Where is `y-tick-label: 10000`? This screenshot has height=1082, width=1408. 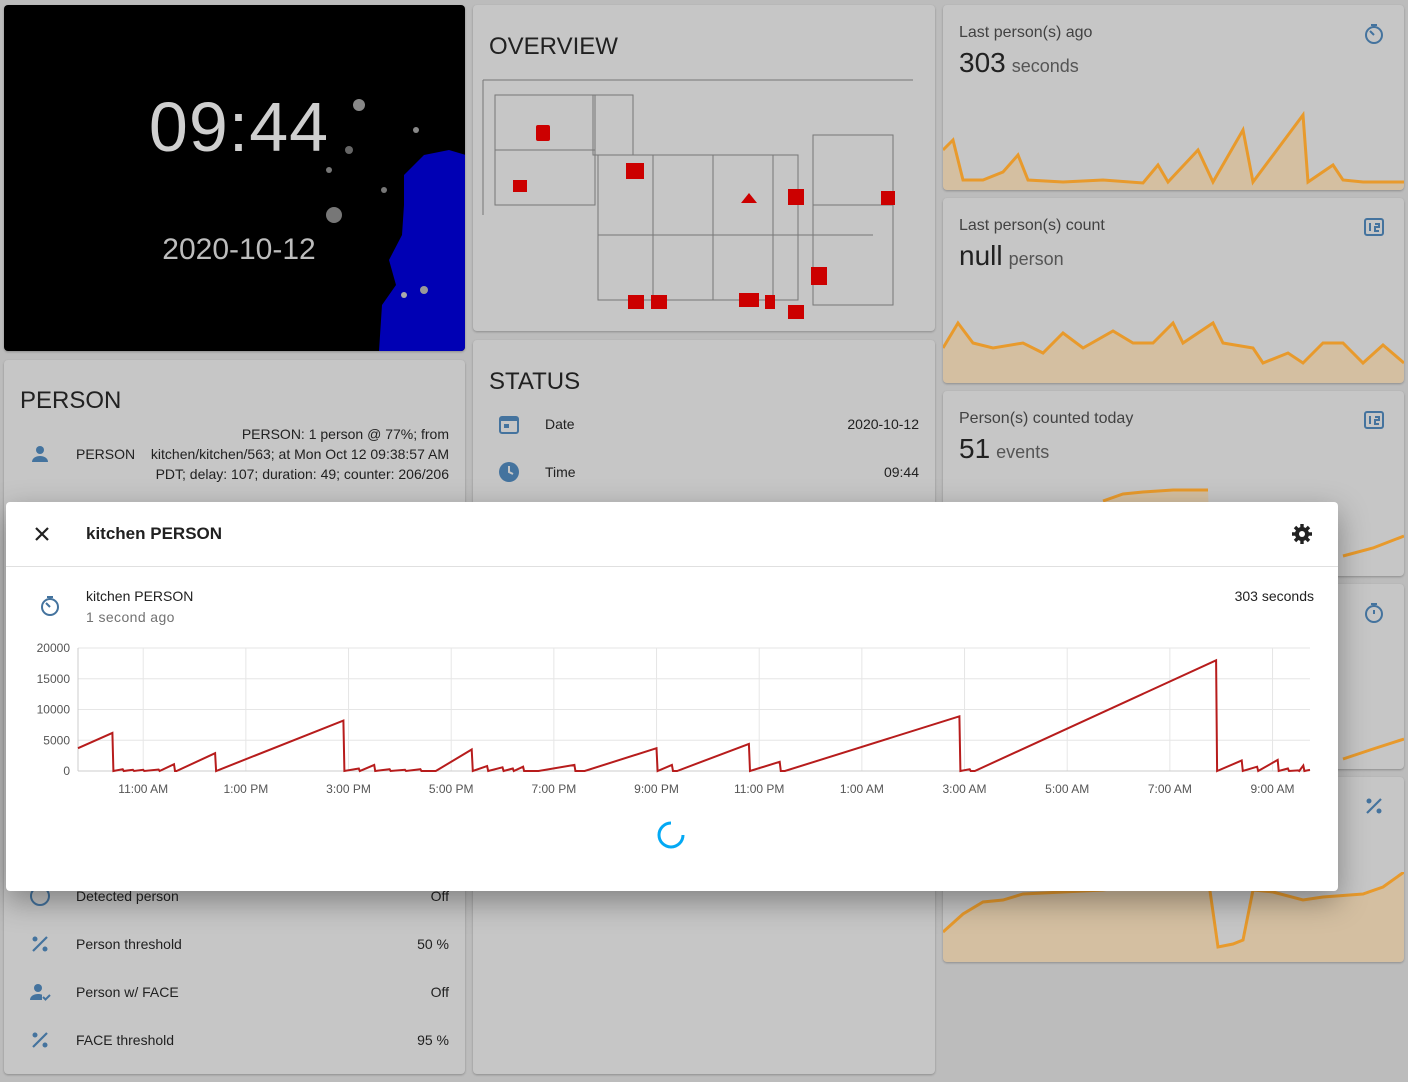 y-tick-label: 10000 is located at coordinates (54, 710).